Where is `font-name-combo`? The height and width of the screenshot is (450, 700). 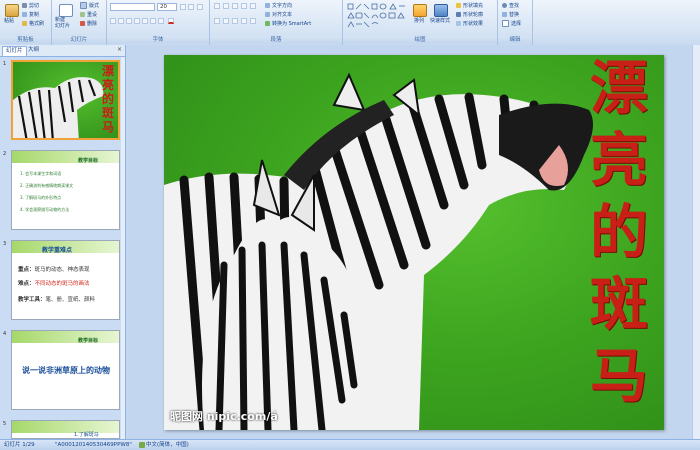 font-name-combo is located at coordinates (132, 7).